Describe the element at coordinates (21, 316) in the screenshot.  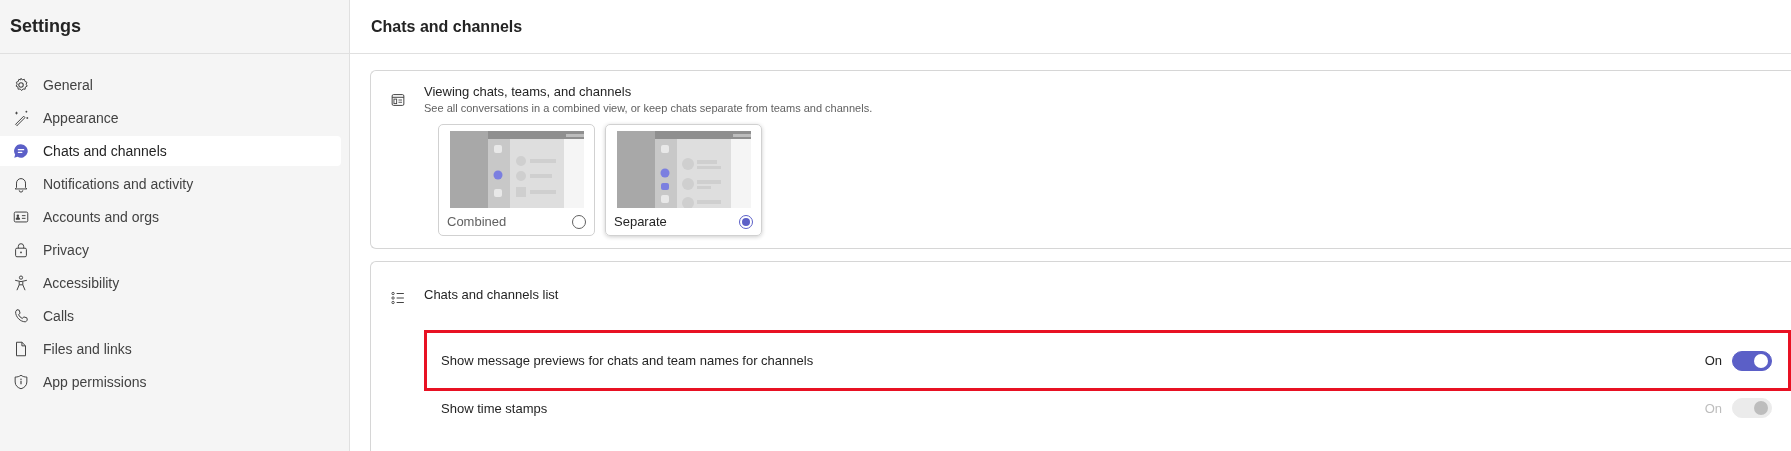
I see `phone-icon` at that location.